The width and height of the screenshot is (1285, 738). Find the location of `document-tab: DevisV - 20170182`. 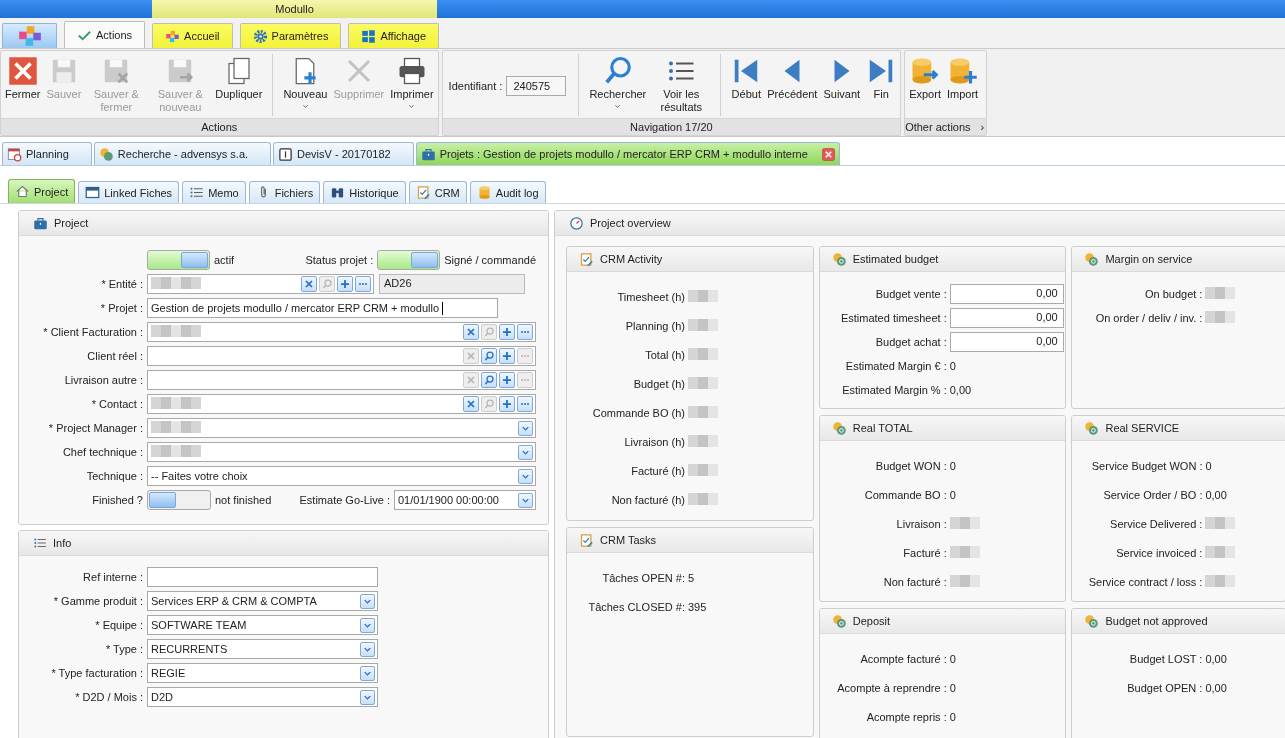

document-tab: DevisV - 20170182 is located at coordinates (343, 153).